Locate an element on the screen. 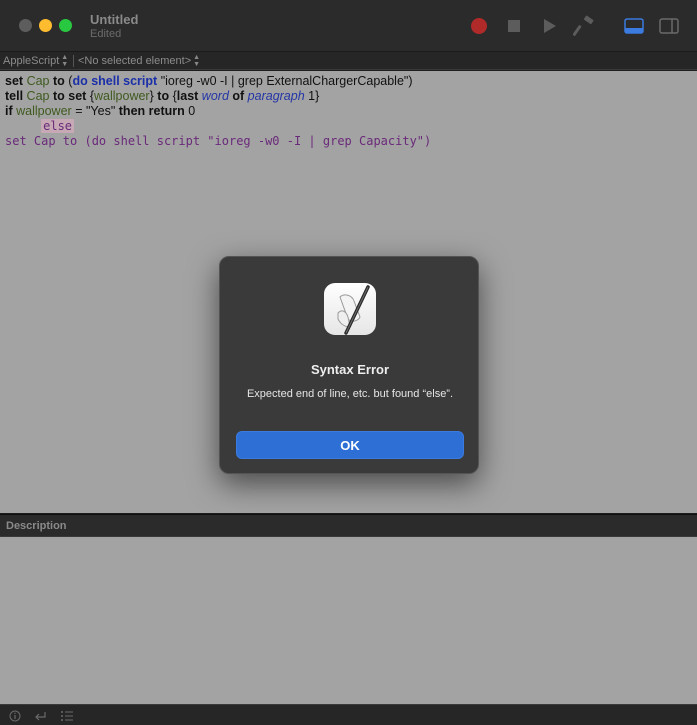  code-line: if wallpower = "Yes" then return 0 is located at coordinates (218, 111).